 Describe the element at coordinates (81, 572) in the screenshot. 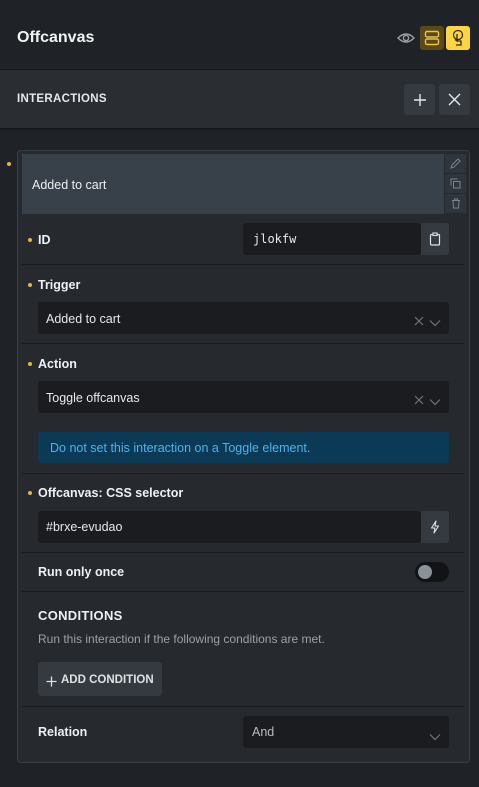

I see `run-once-label: Run only once` at that location.